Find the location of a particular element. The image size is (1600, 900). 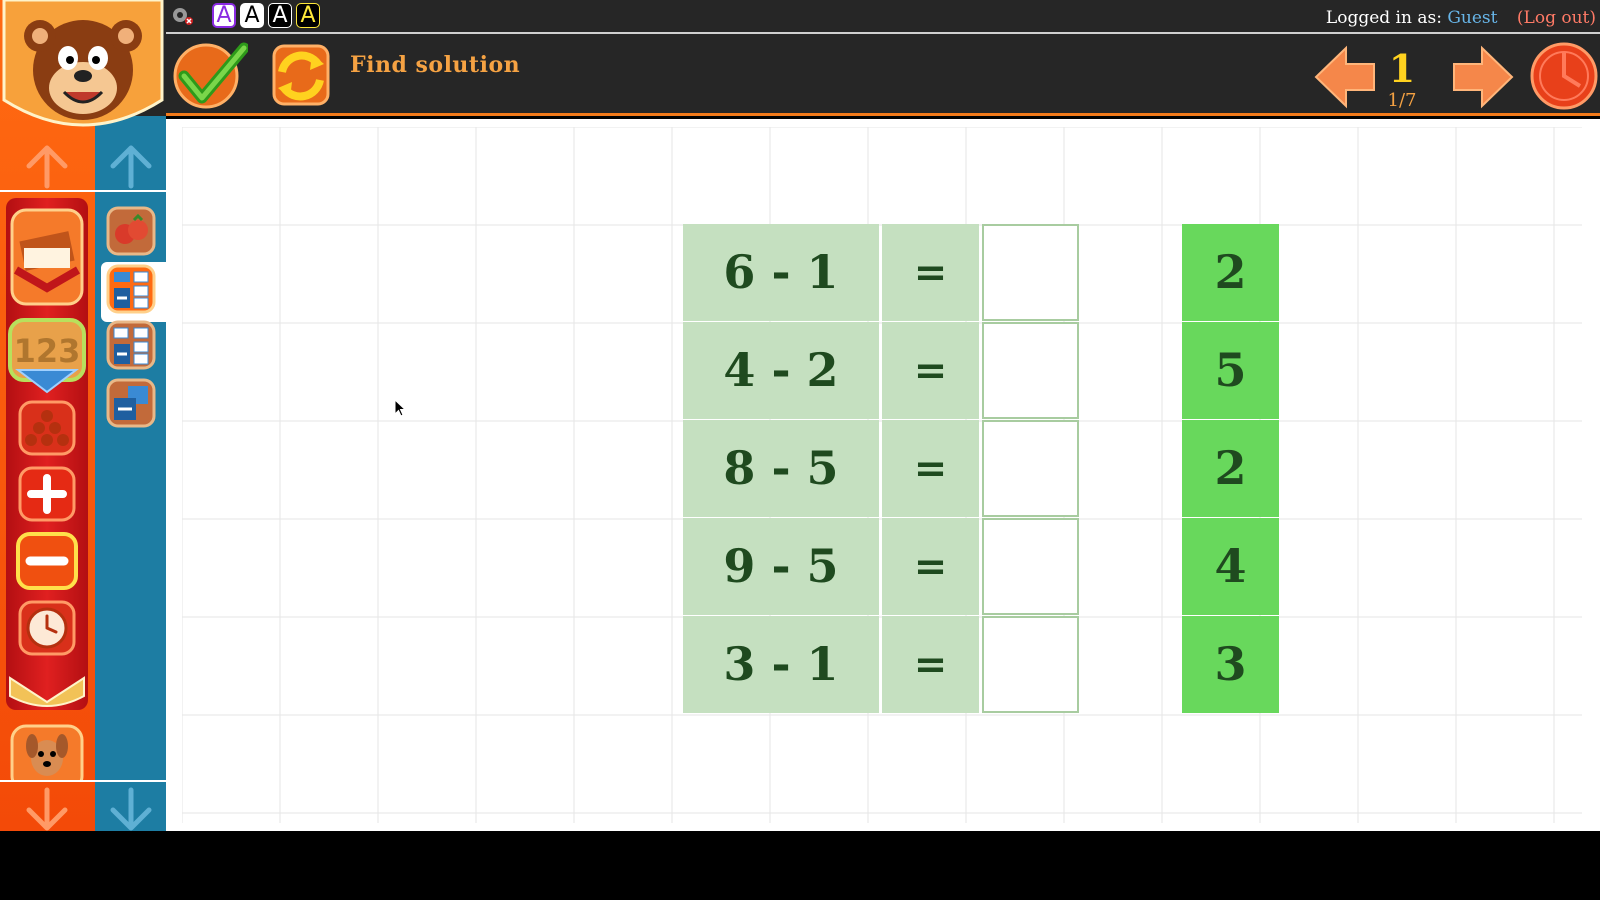

expression-cell: 9 - 5 is located at coordinates (781, 566).